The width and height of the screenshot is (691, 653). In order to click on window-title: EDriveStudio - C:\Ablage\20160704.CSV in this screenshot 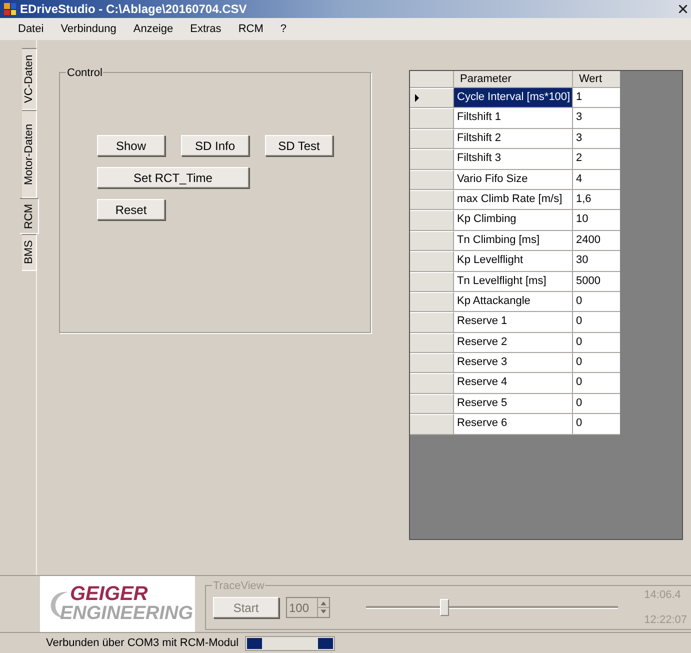, I will do `click(133, 9)`.